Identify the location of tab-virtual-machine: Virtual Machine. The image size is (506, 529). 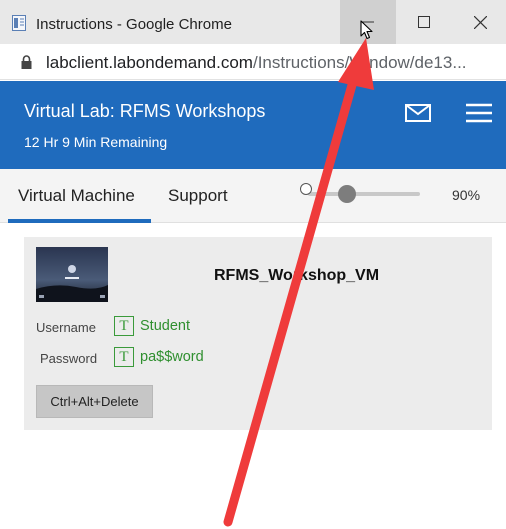
(76, 196).